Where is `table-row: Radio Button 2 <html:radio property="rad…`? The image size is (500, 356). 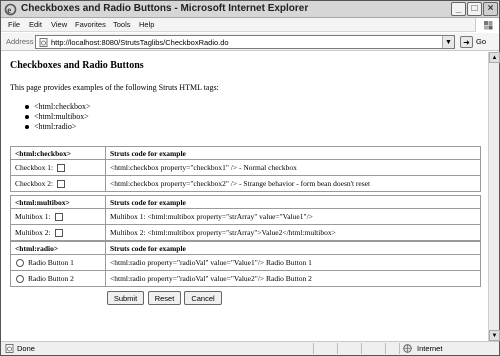
table-row: Radio Button 2 <html:radio property="rad… is located at coordinates (245, 278).